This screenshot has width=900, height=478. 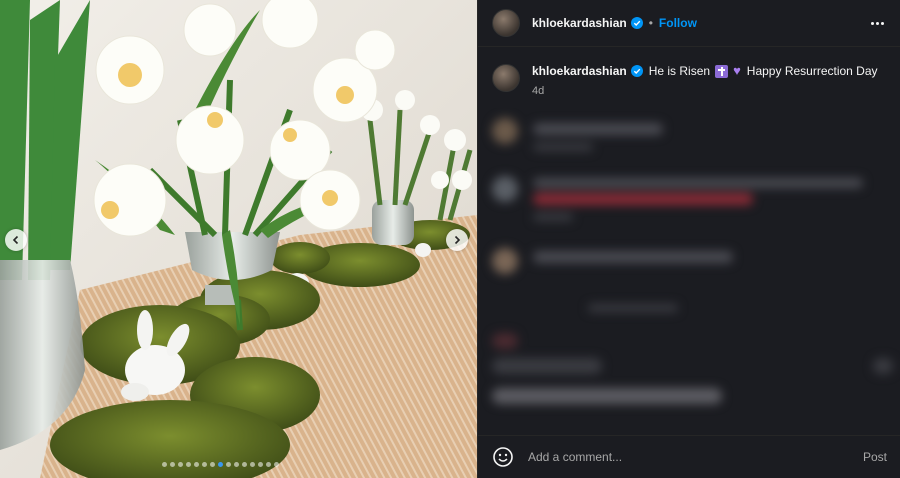 I want to click on author-username: khloekardashian, so click(x=579, y=23).